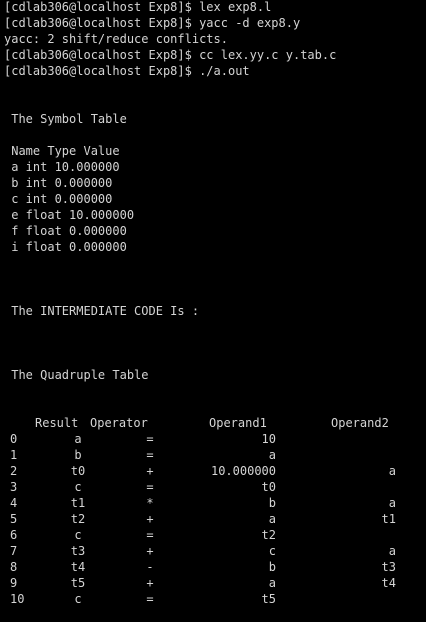 The image size is (426, 622). I want to click on terminal-output-line: yacc: 2 shift/reduce conflicts., so click(116, 39).